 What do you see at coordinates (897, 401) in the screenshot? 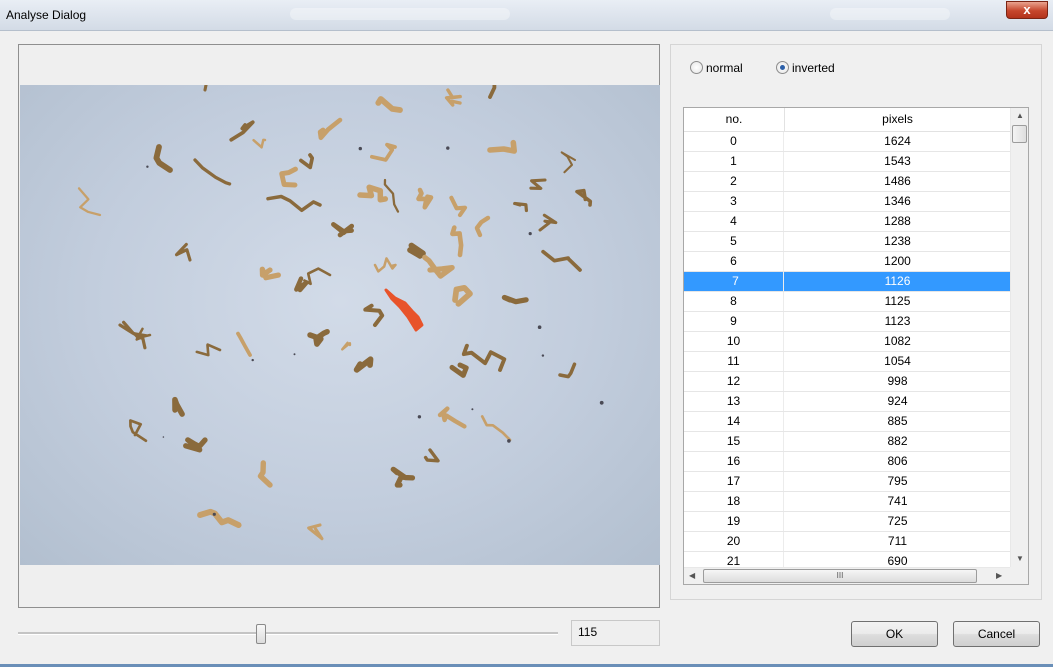
I see `cell-pixels: 924` at bounding box center [897, 401].